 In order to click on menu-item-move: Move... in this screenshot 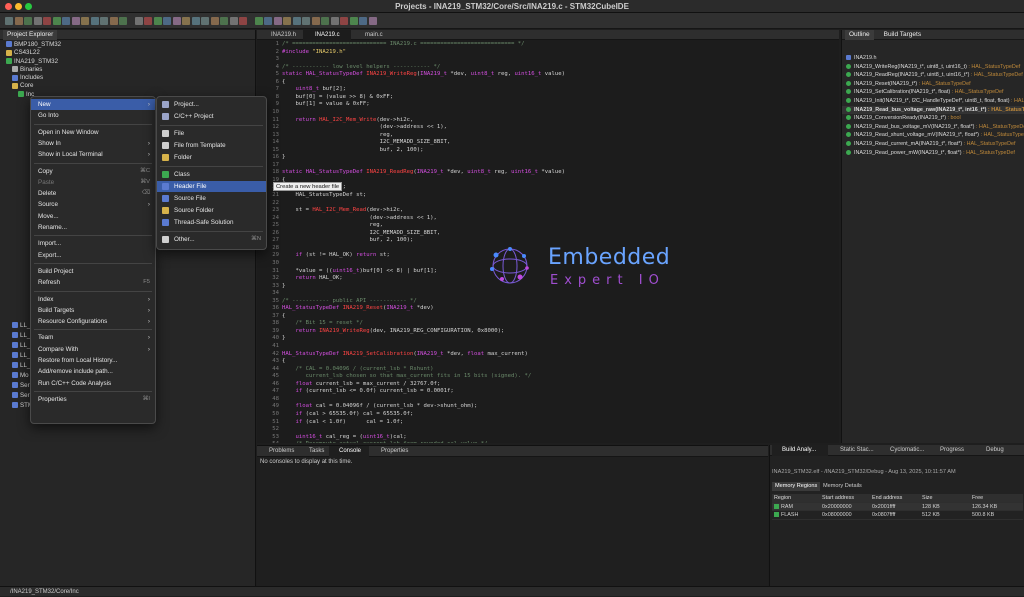, I will do `click(93, 216)`.